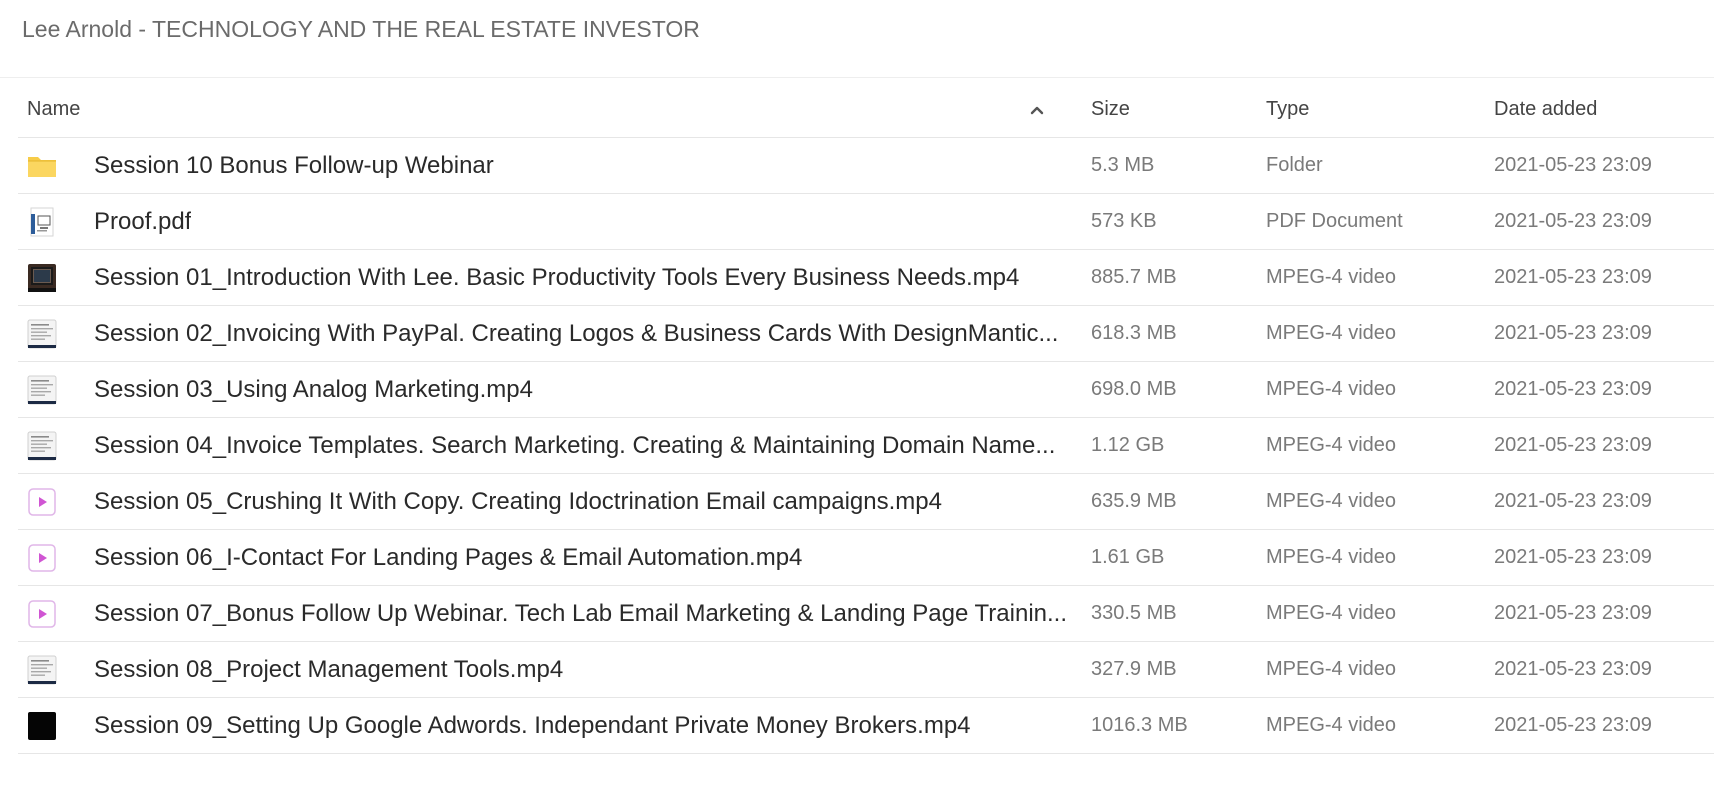 The image size is (1714, 790). What do you see at coordinates (1604, 109) in the screenshot?
I see `column-header-date: Date added` at bounding box center [1604, 109].